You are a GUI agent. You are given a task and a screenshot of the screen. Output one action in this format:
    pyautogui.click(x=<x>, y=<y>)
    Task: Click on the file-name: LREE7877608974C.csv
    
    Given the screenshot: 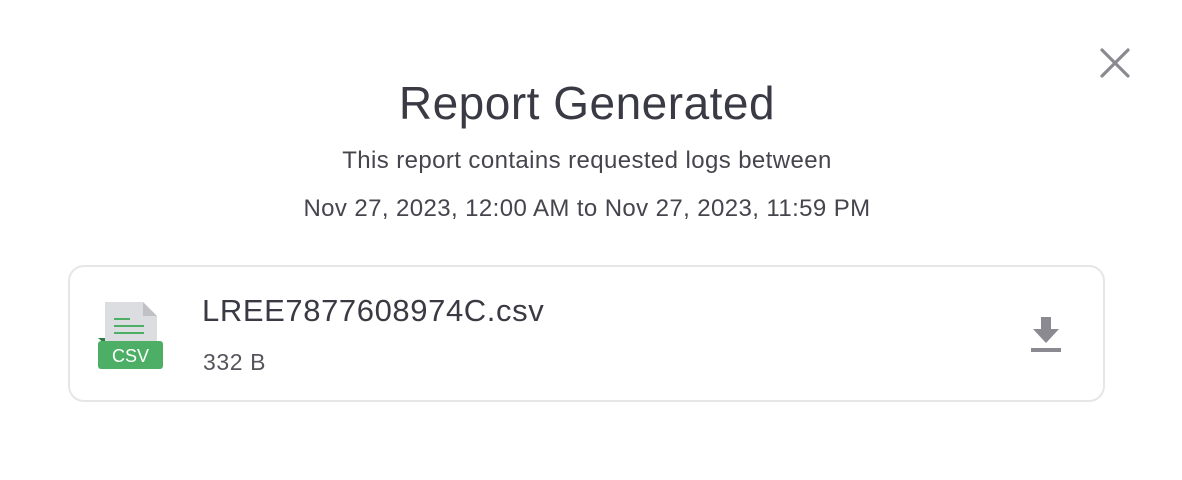 What is the action you would take?
    pyautogui.click(x=373, y=310)
    